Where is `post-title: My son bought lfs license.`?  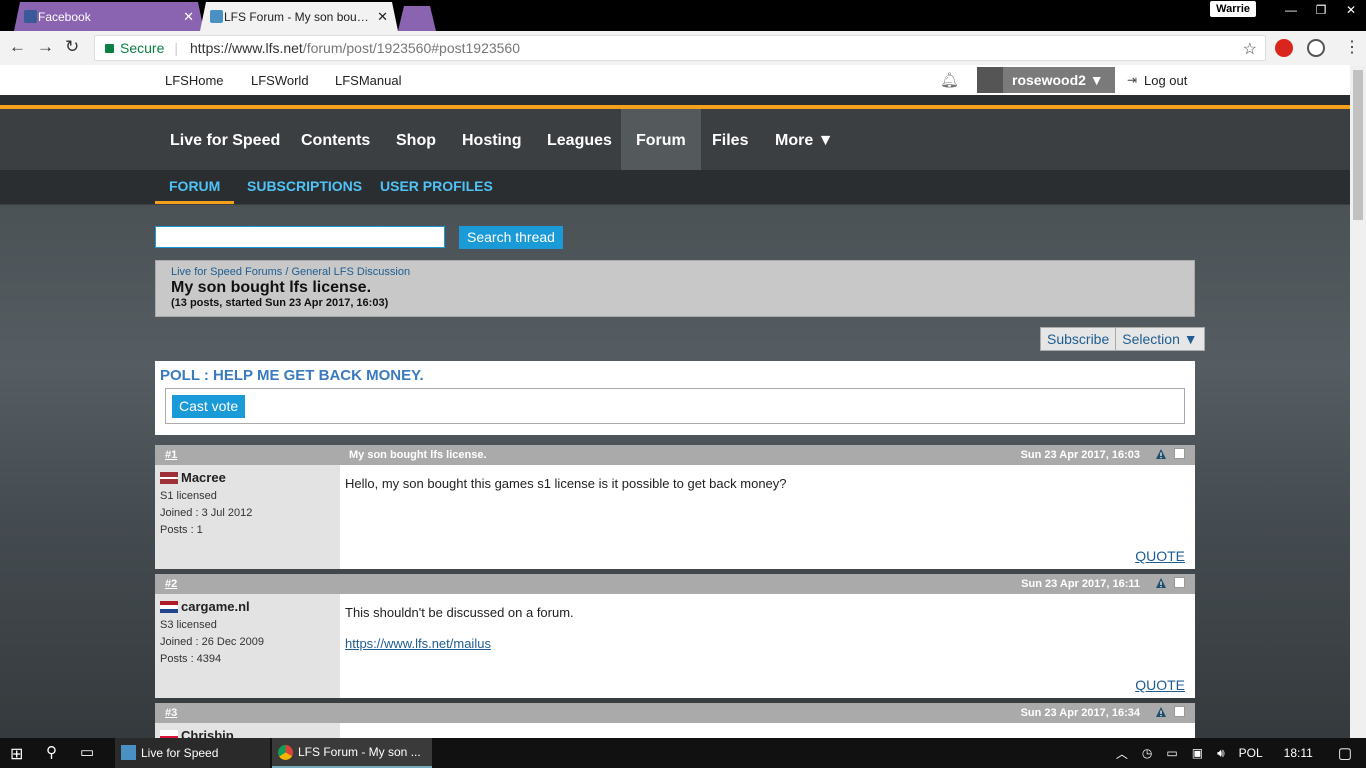 post-title: My son bought lfs license. is located at coordinates (418, 455).